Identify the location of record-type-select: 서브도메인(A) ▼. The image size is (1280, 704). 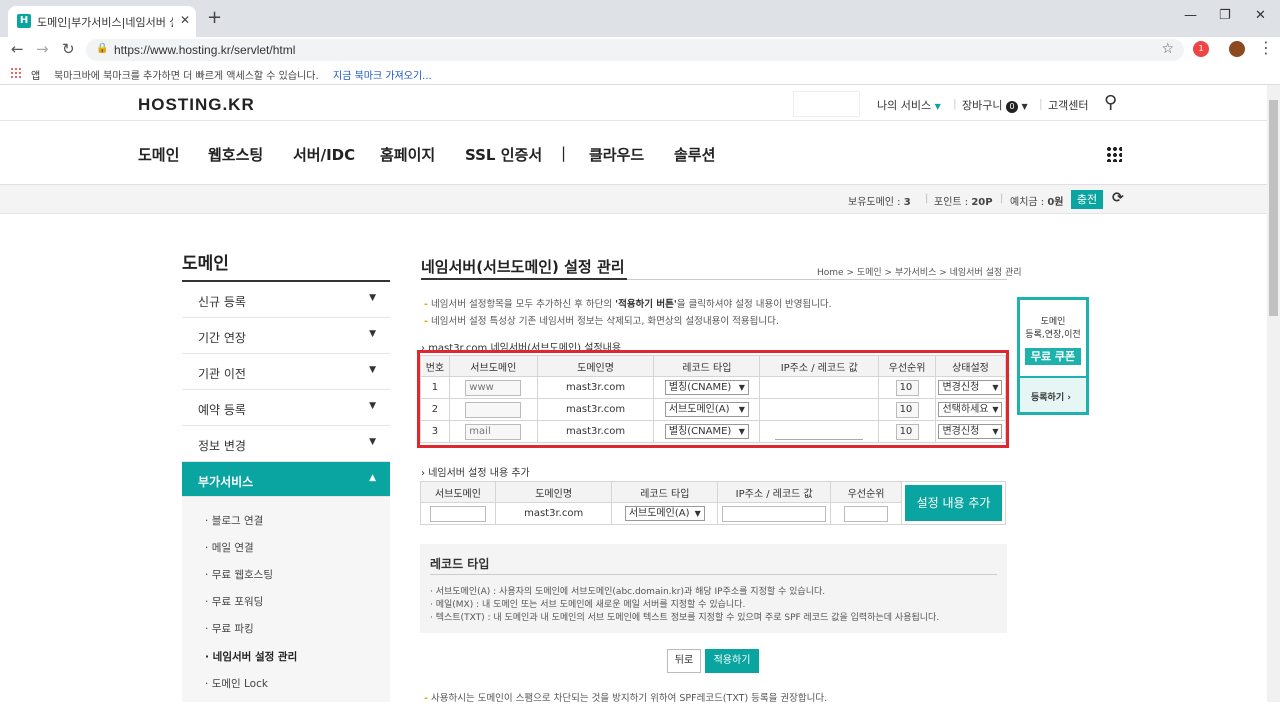
(706, 409).